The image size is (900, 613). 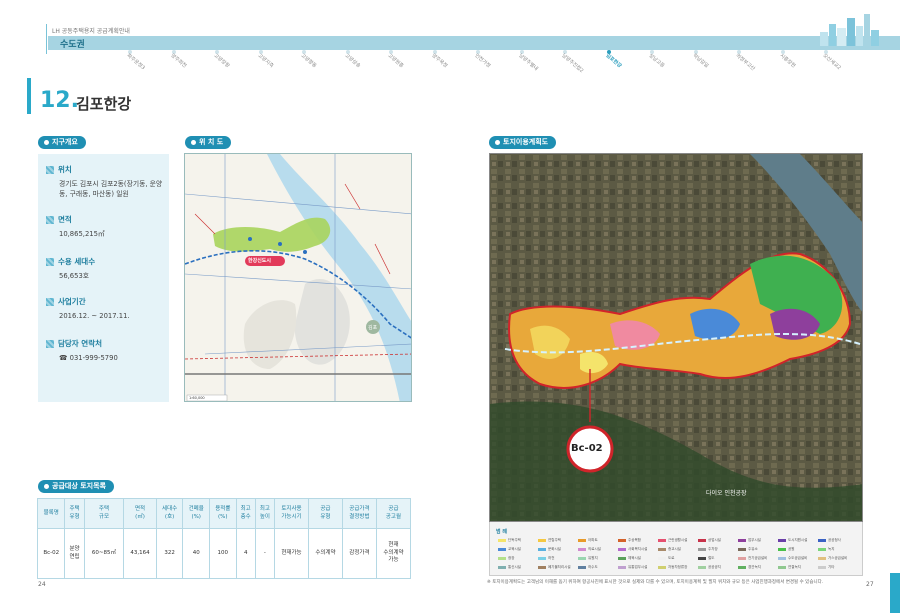 I want to click on nav-item-13: 하남감일, so click(x=700, y=60).